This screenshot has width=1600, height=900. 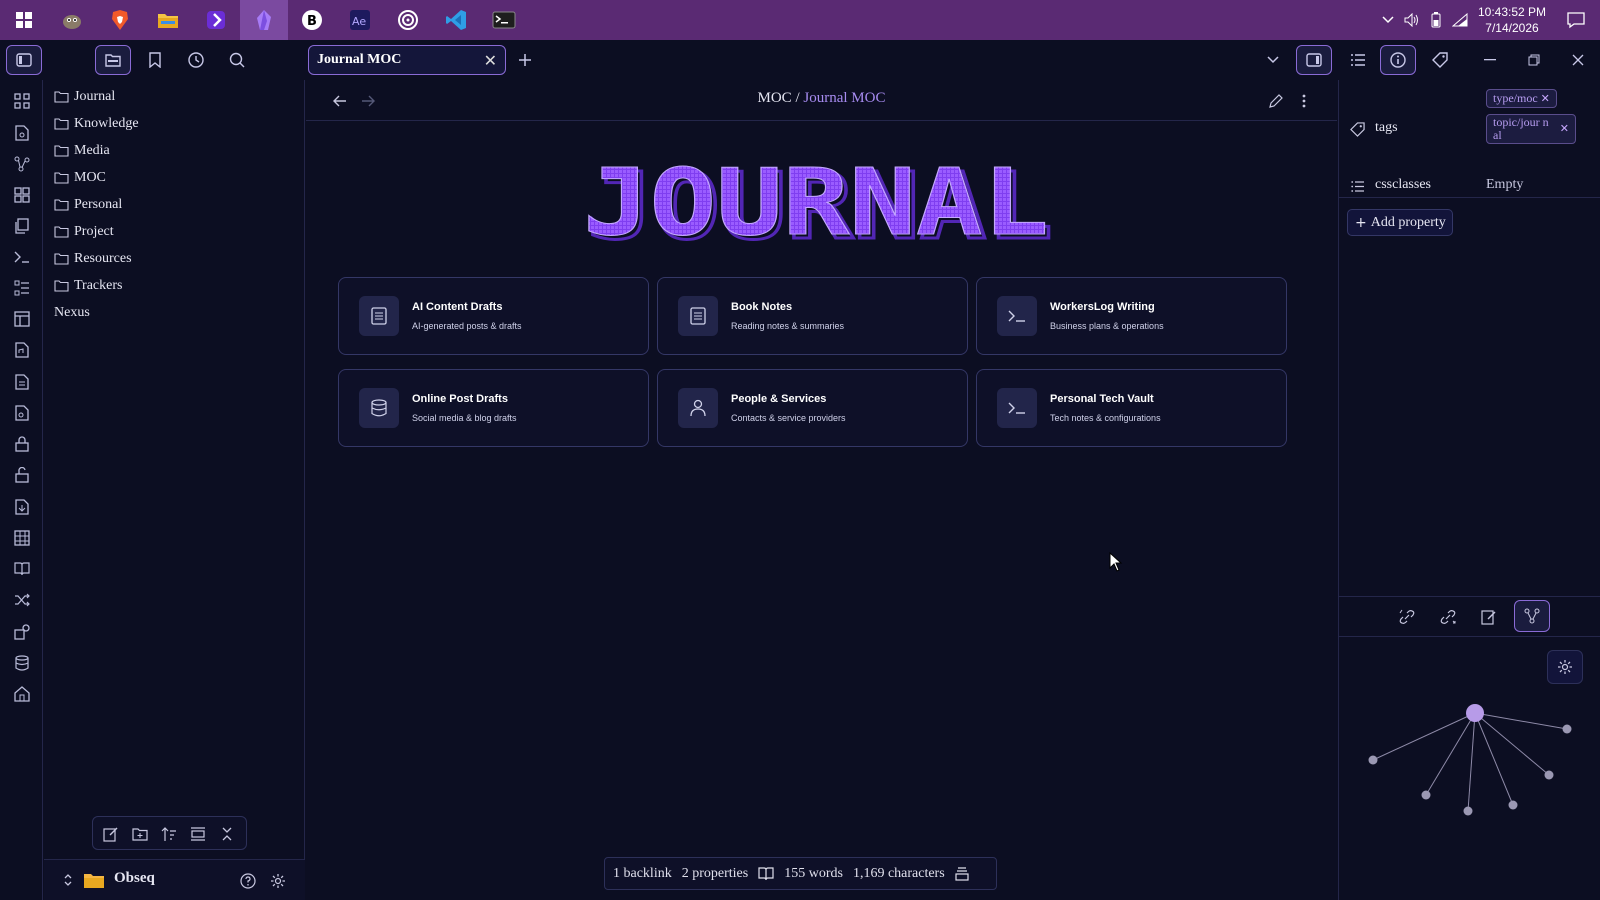 What do you see at coordinates (715, 874) in the screenshot?
I see `status-properties: 2 properties` at bounding box center [715, 874].